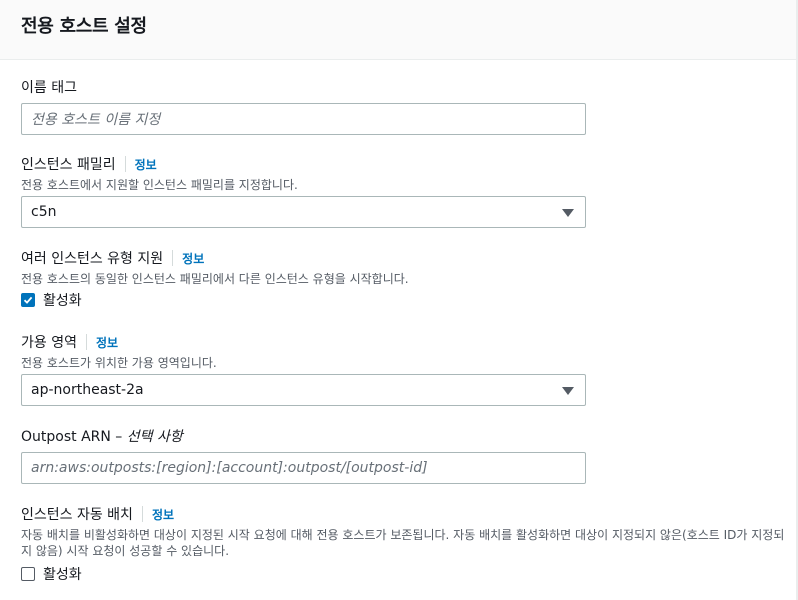 This screenshot has width=798, height=600. I want to click on auto-placement-enable-row: 활성화, so click(51, 574).